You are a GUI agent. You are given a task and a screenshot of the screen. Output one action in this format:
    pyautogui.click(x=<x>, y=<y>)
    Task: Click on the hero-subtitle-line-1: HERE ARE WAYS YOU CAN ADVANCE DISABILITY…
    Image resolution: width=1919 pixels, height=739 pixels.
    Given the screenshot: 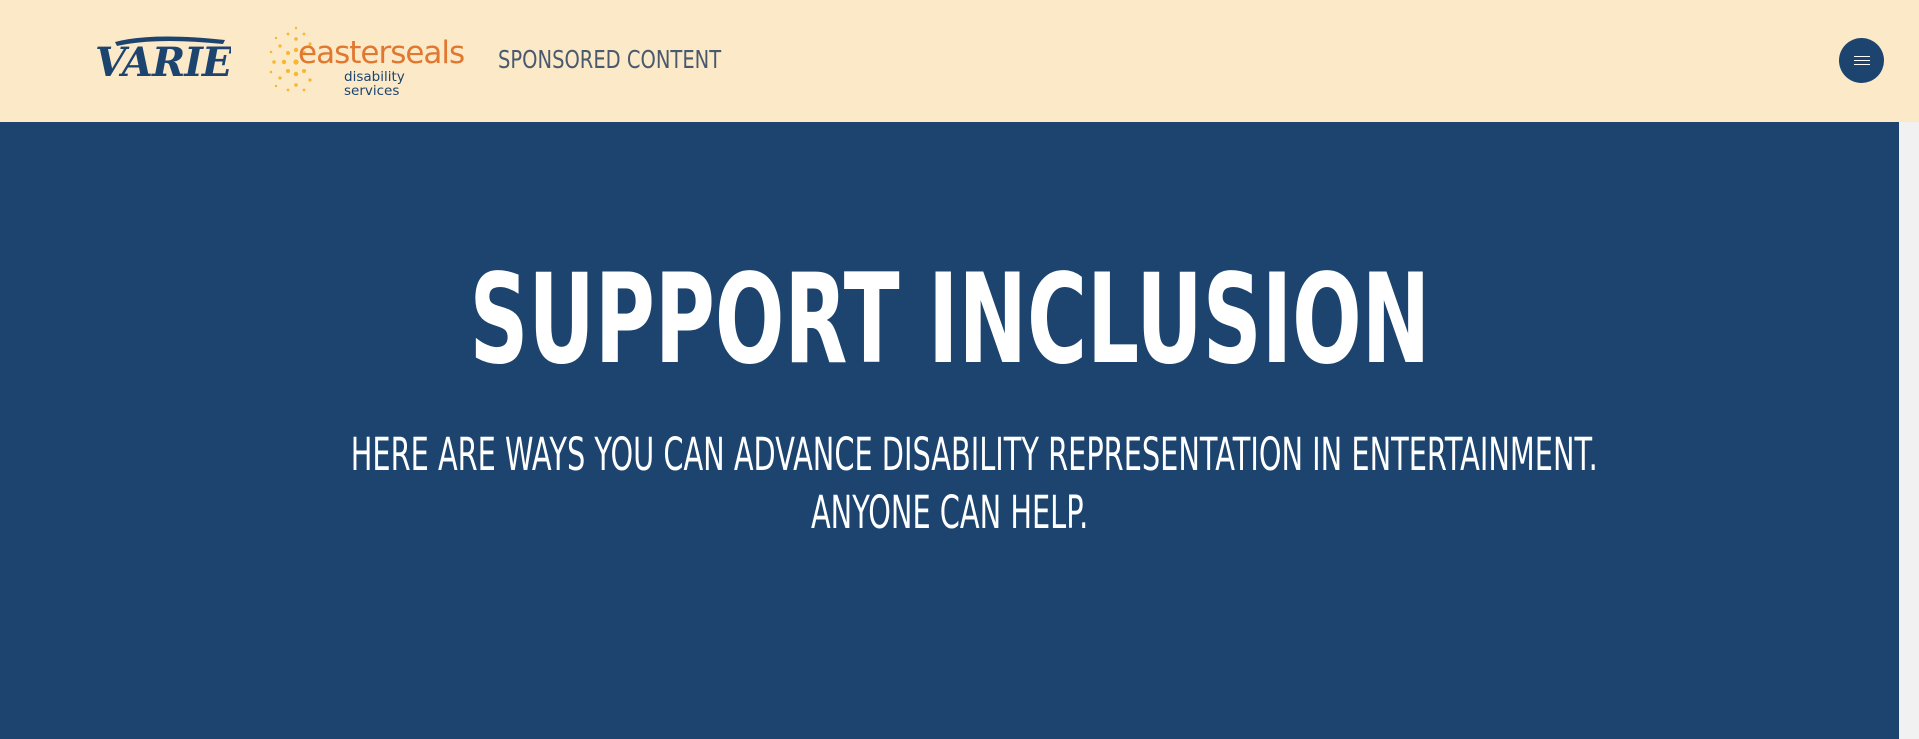 What is the action you would take?
    pyautogui.click(x=949, y=454)
    